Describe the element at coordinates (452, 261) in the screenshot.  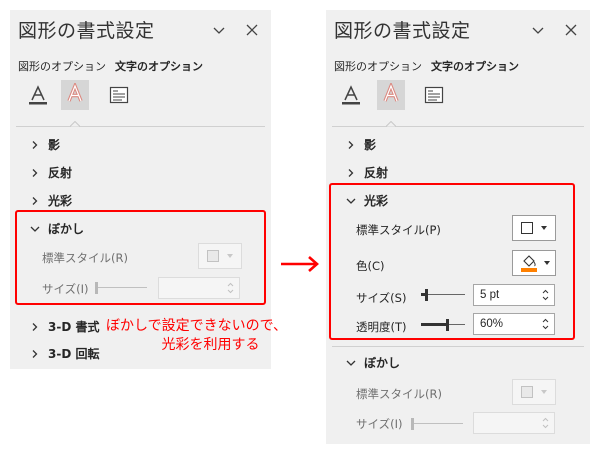
I see `highlight-box-glow` at that location.